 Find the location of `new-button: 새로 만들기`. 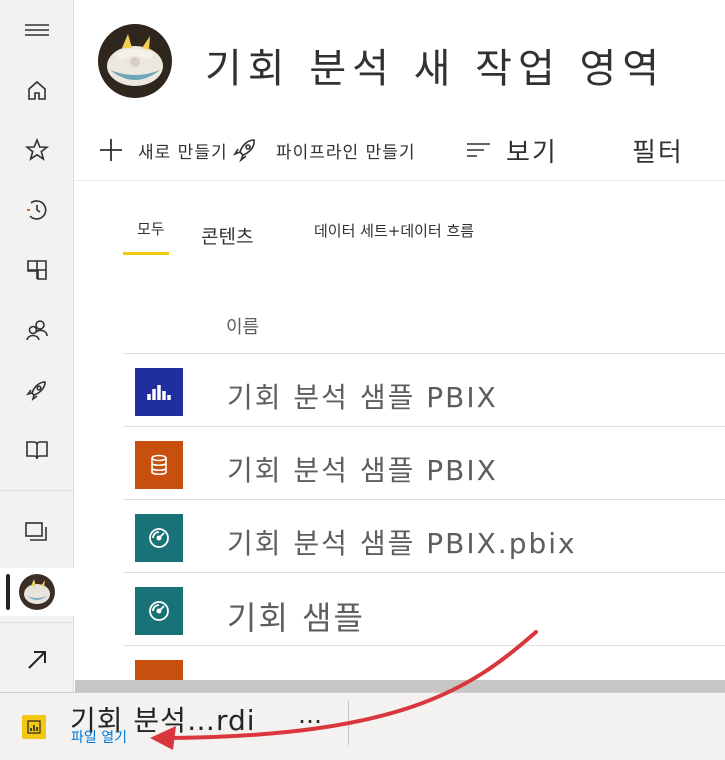

new-button: 새로 만들기 is located at coordinates (163, 150).